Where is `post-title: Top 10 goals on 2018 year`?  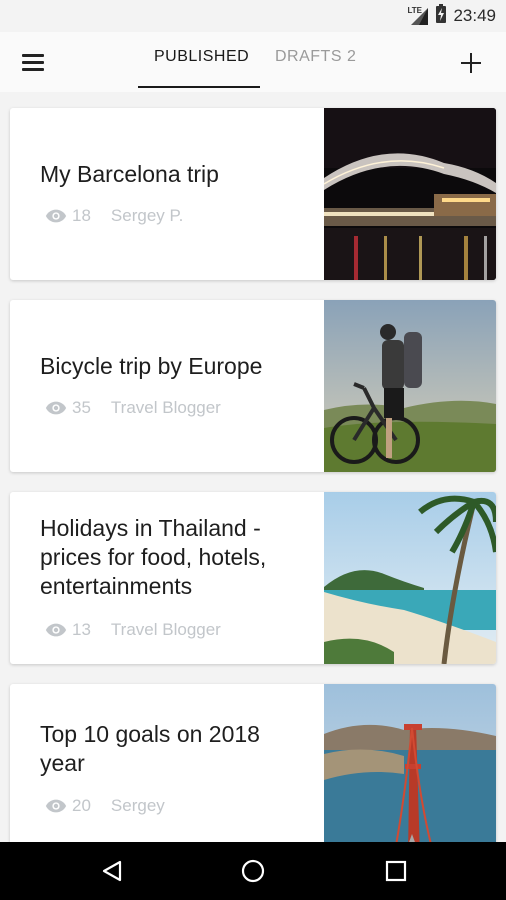 post-title: Top 10 goals on 2018 year is located at coordinates (150, 748).